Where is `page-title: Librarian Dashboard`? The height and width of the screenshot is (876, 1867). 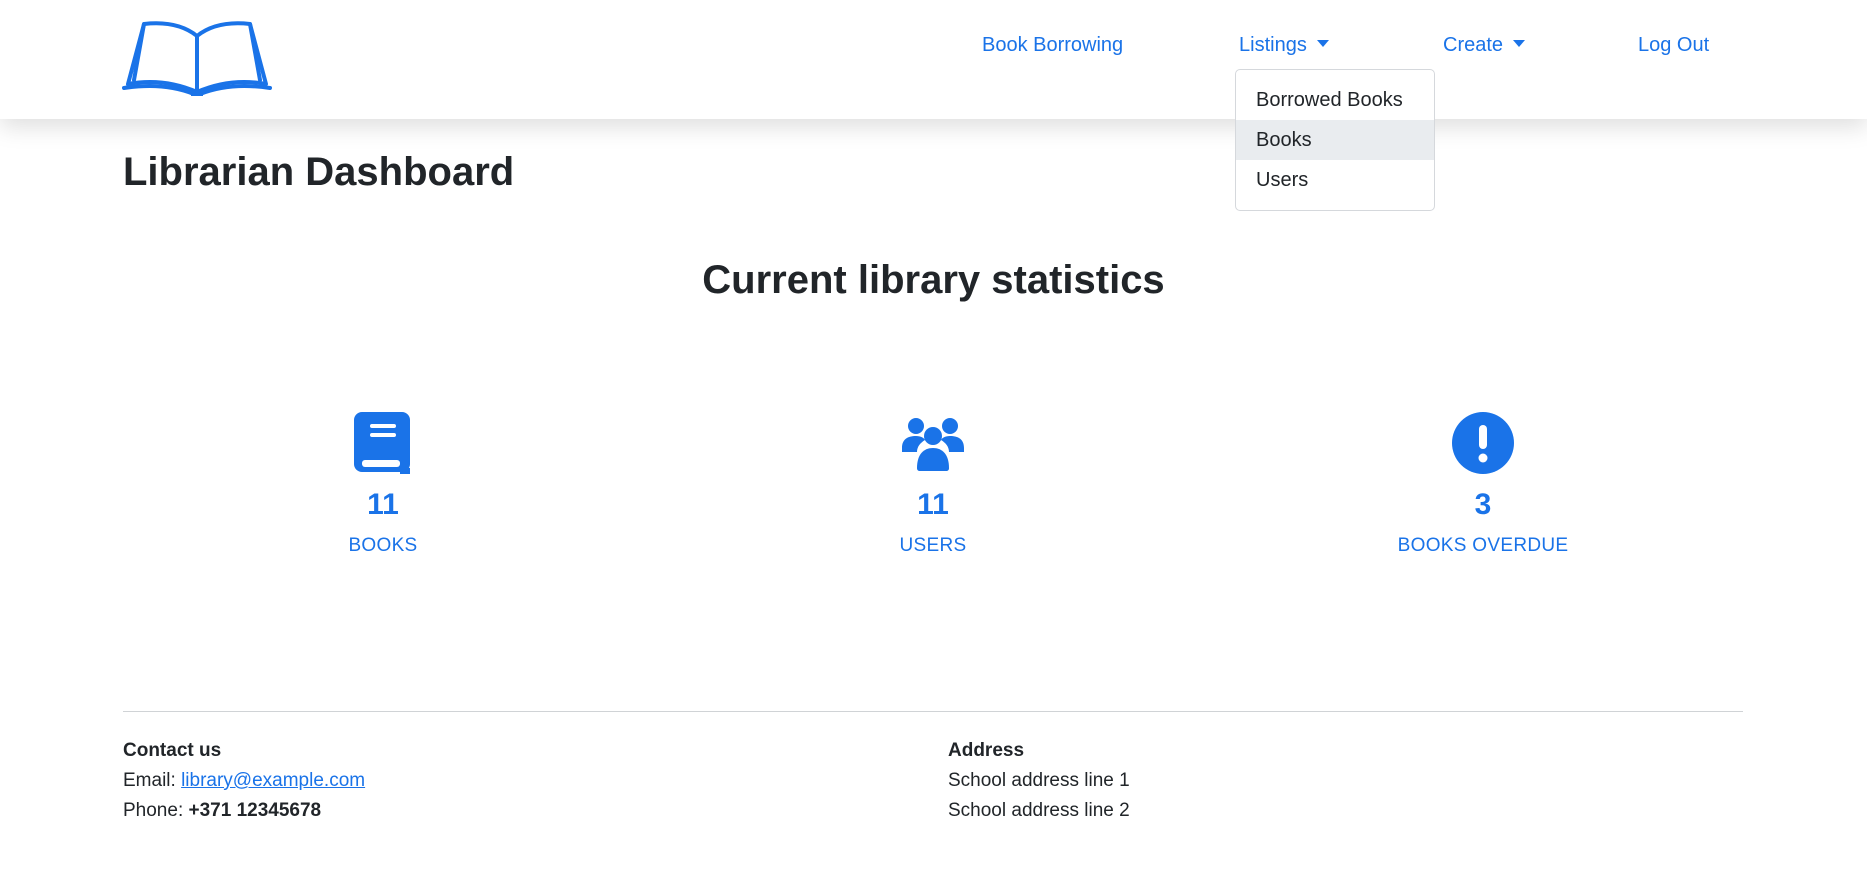
page-title: Librarian Dashboard is located at coordinates (319, 172).